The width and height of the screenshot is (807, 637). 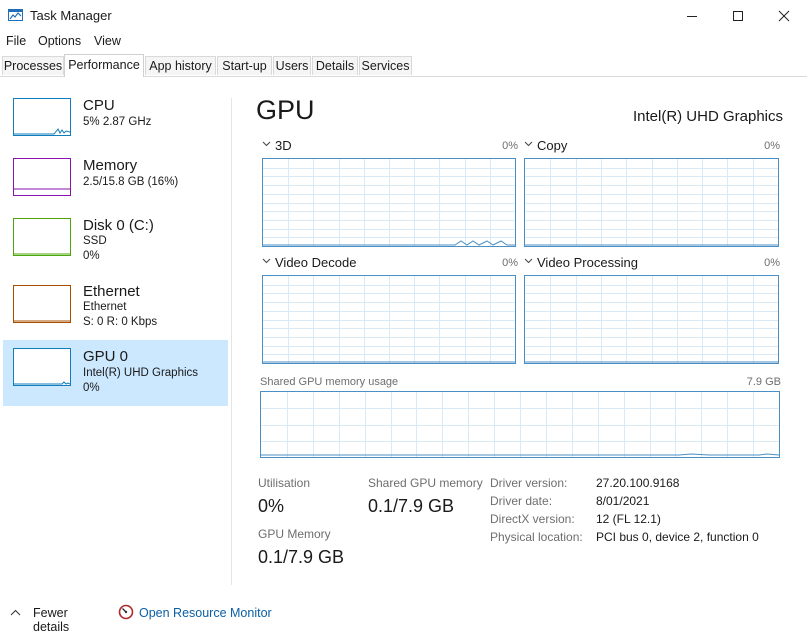 What do you see at coordinates (403, 16) in the screenshot?
I see `title-bar: Task Manager` at bounding box center [403, 16].